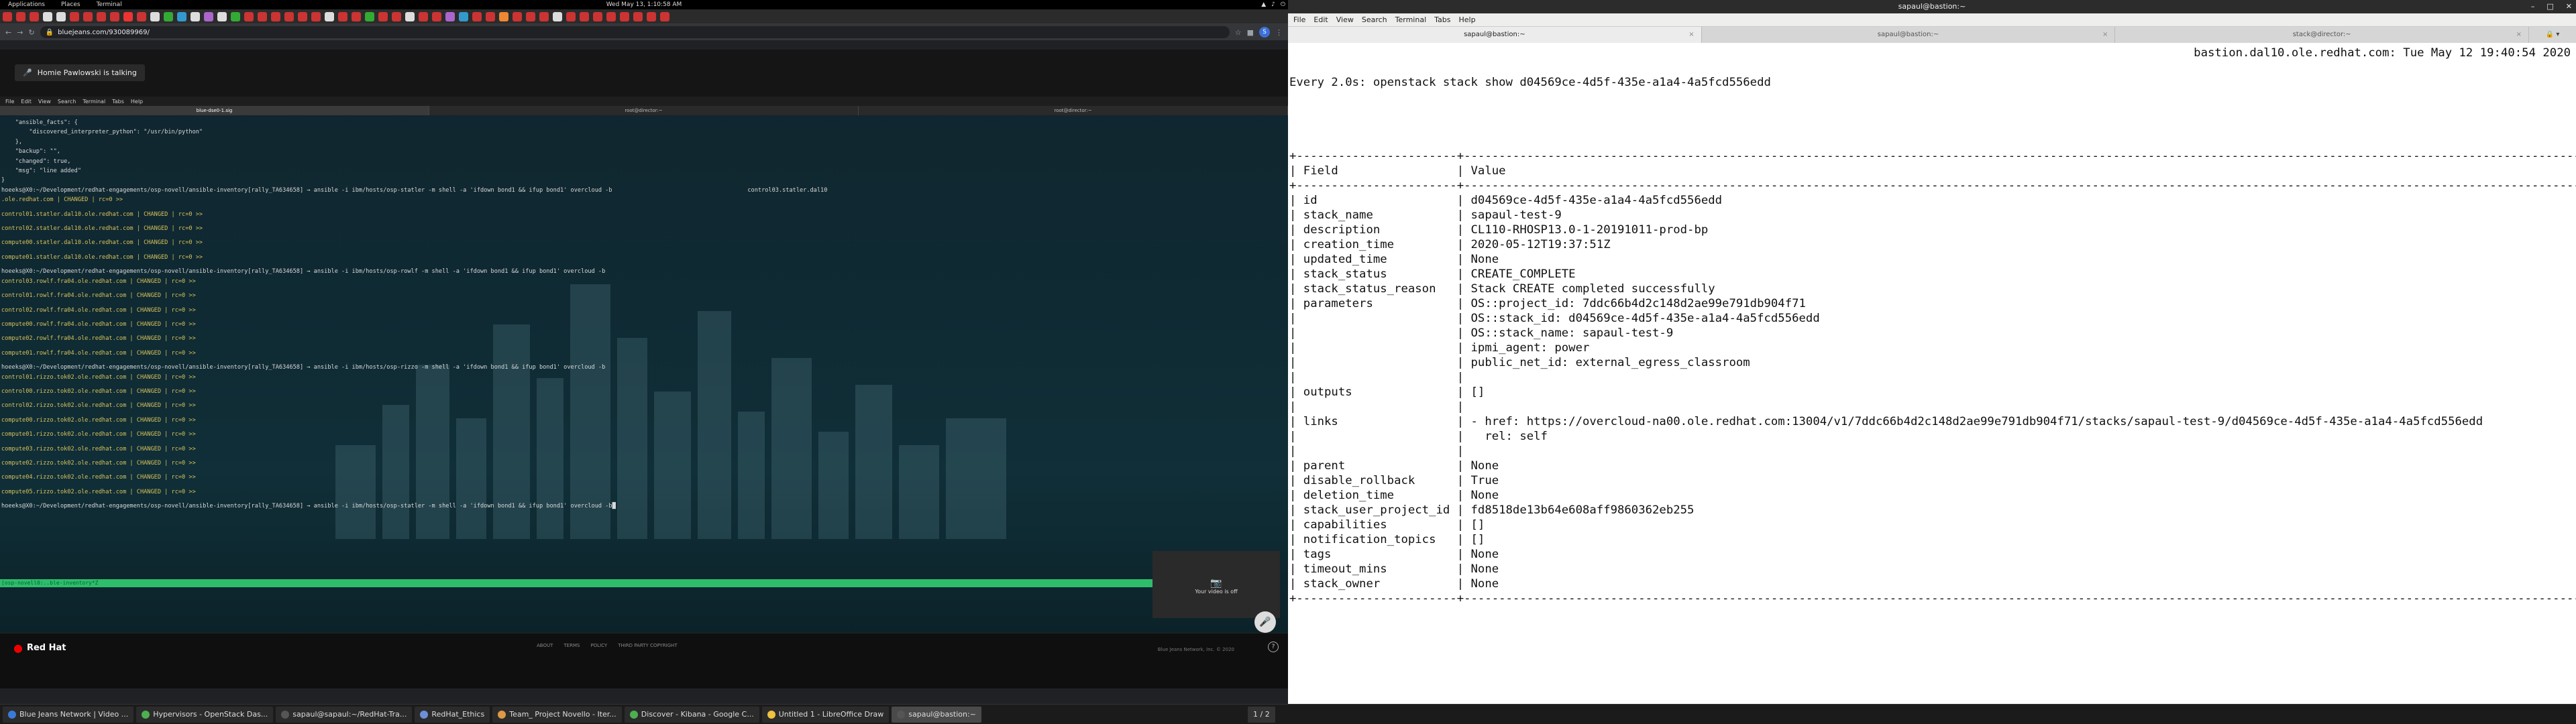 The image size is (2576, 724). I want to click on footer-link: THIRD PARTY COPYRIGHT, so click(647, 645).